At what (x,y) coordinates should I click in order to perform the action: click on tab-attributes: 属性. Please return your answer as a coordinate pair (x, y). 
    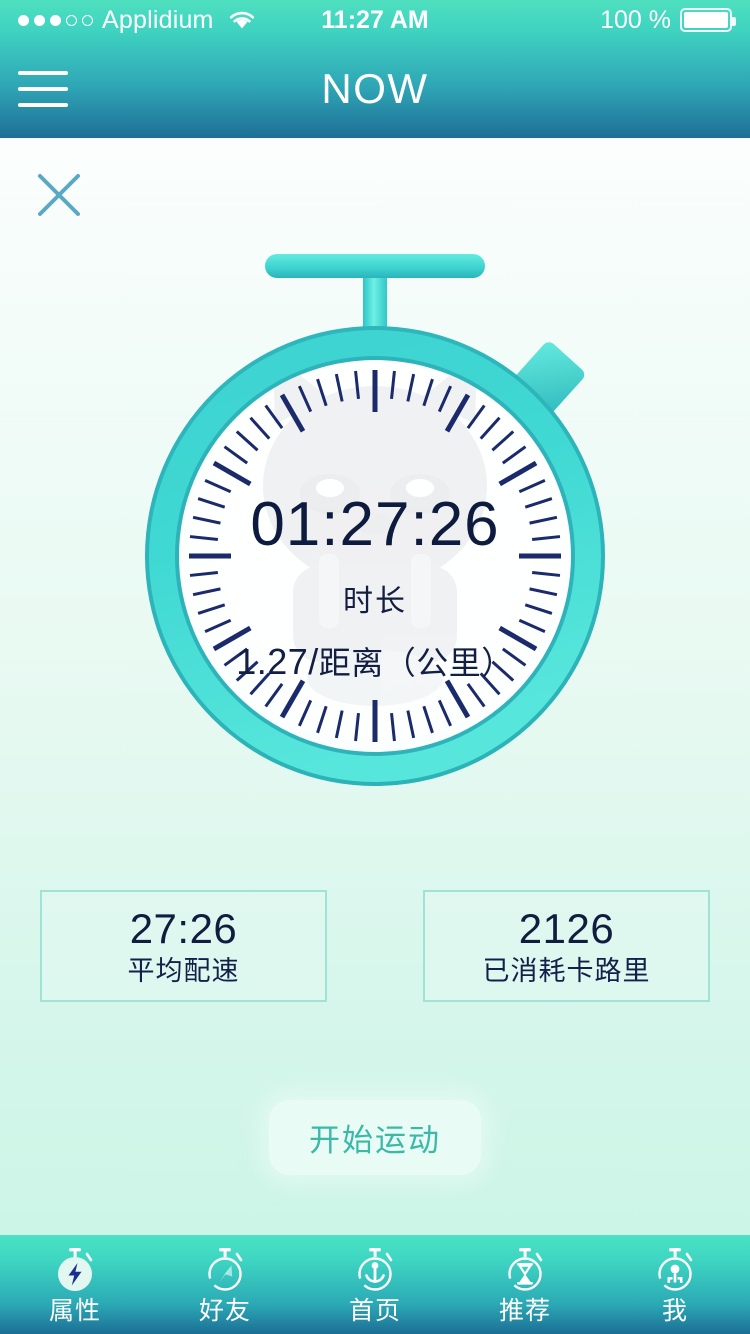
    Looking at the image, I should click on (75, 1284).